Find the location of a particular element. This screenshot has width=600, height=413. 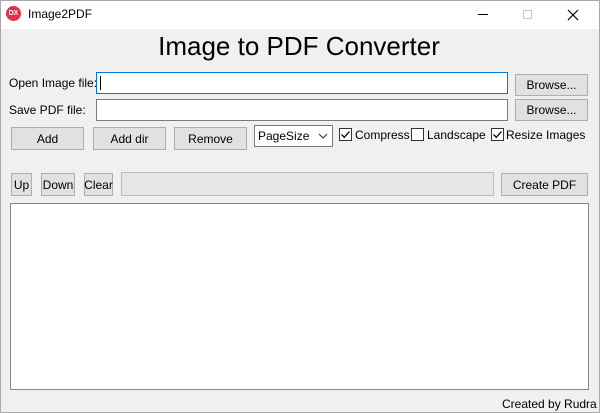

page-size-value: PageSize is located at coordinates (284, 136).